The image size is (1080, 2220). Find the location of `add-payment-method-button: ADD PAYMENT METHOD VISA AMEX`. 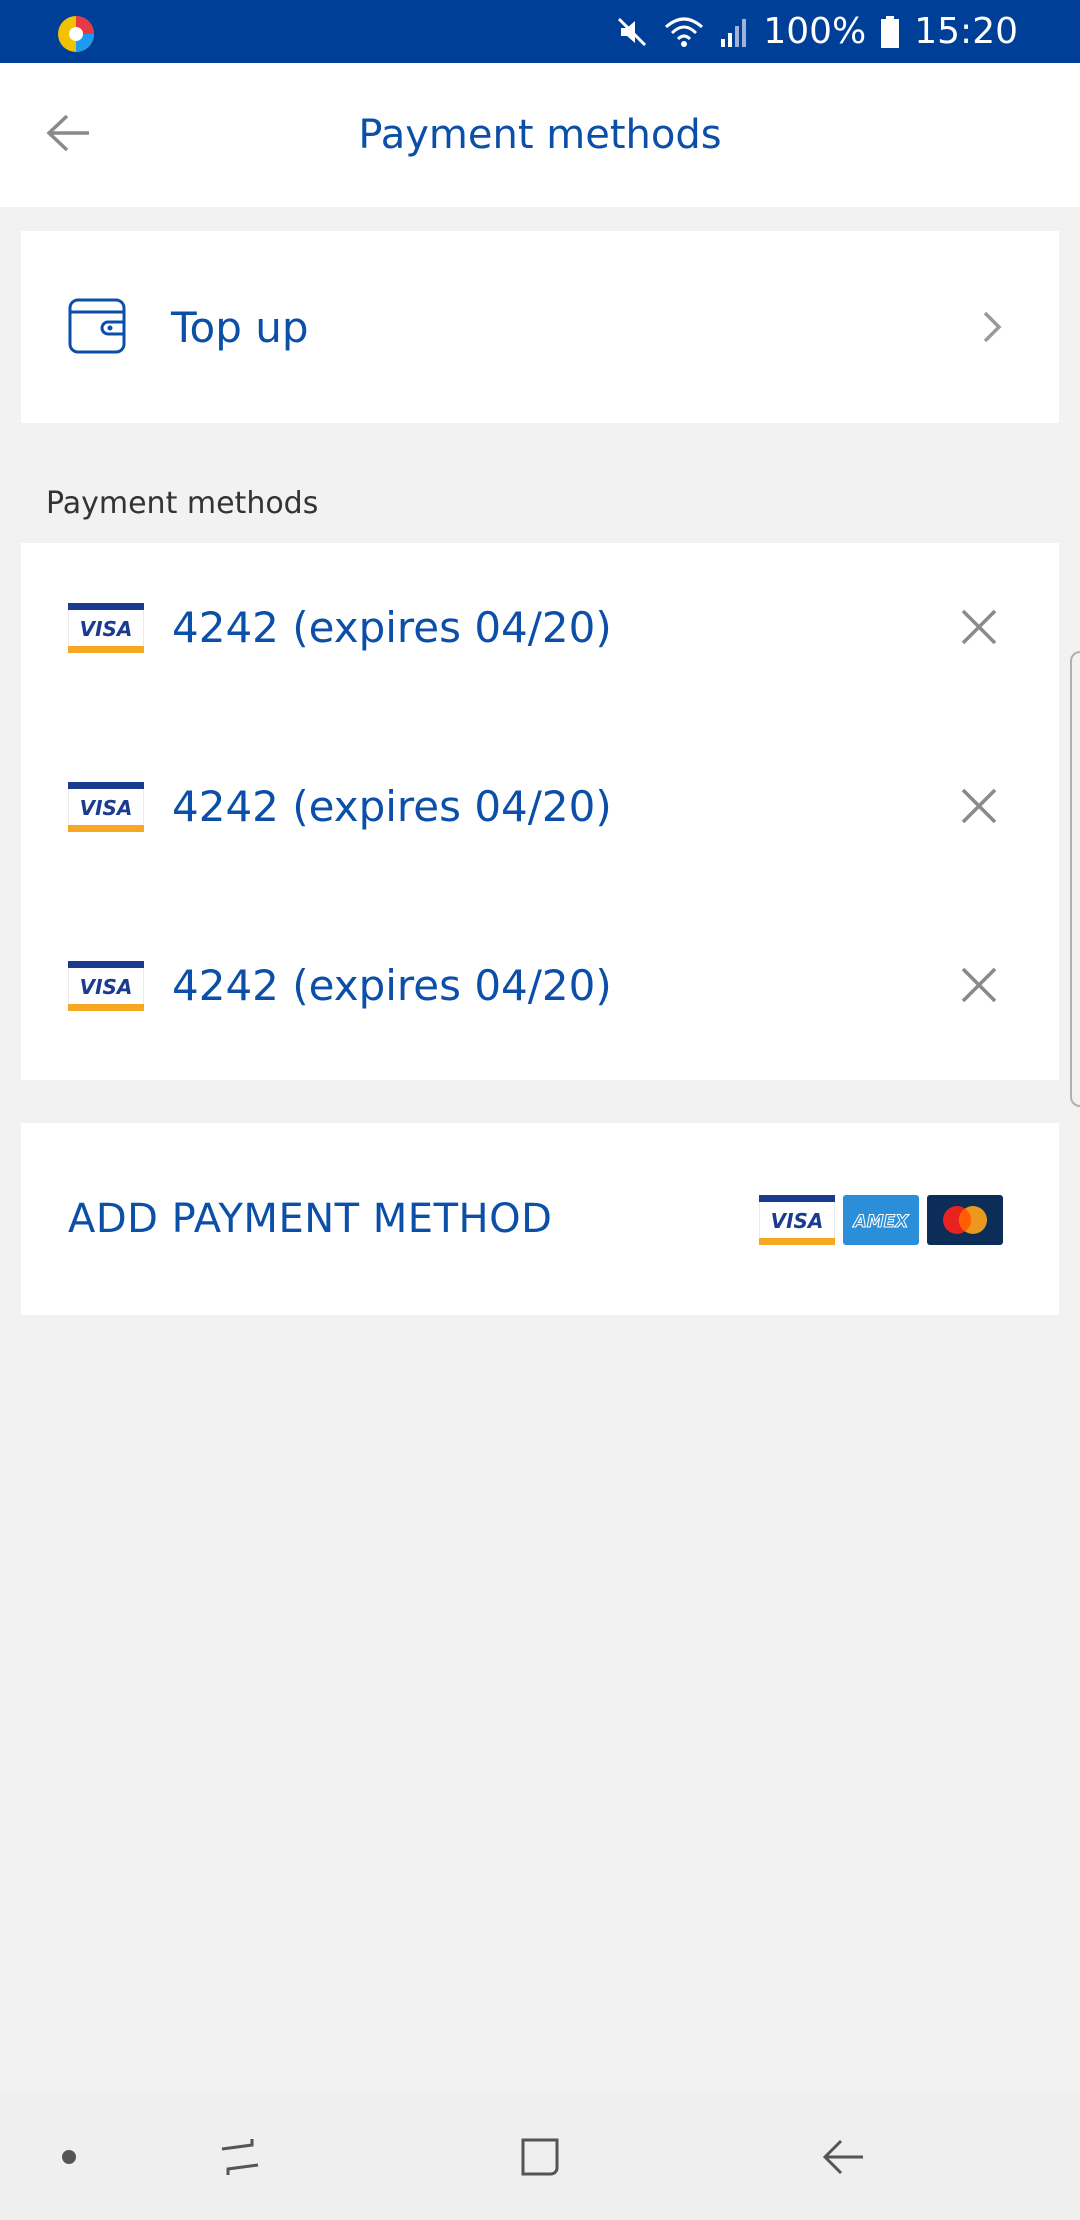

add-payment-method-button: ADD PAYMENT METHOD VISA AMEX is located at coordinates (540, 1219).